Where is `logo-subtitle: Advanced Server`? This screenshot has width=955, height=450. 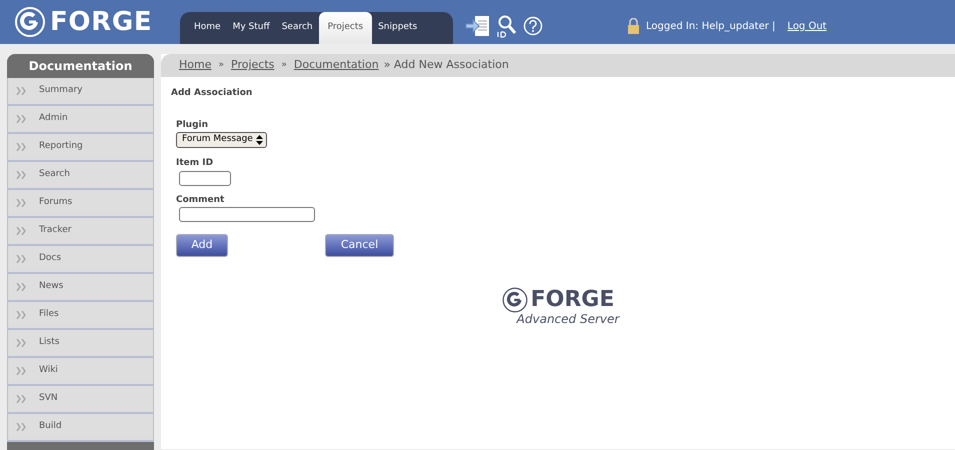 logo-subtitle: Advanced Server is located at coordinates (568, 319).